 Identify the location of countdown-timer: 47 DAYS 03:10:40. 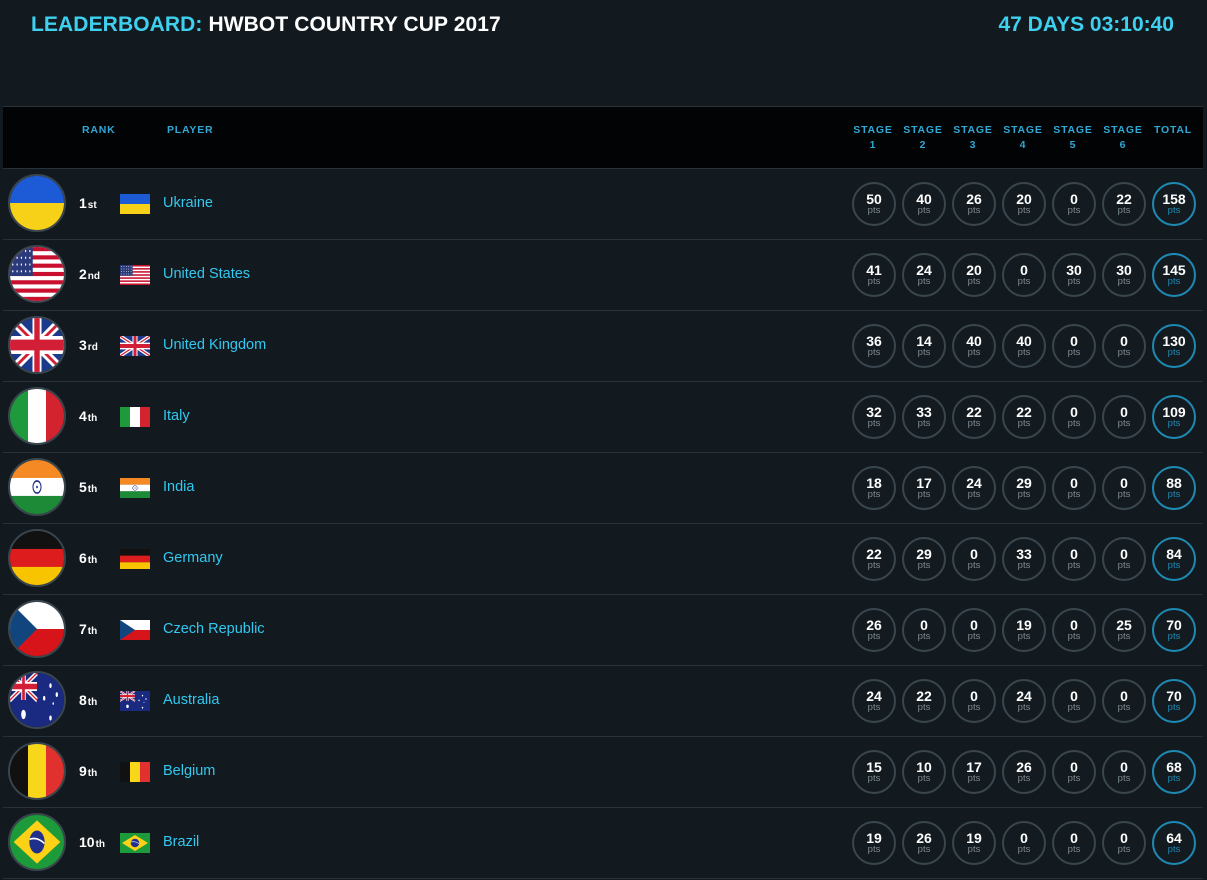
(1086, 24).